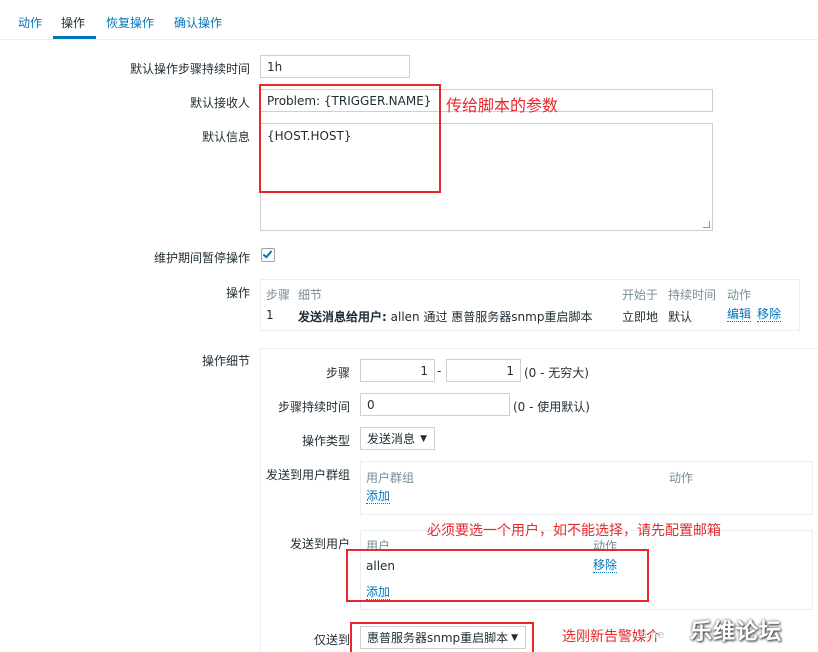 This screenshot has height=652, width=818. I want to click on col-group-action: 动作, so click(681, 478).